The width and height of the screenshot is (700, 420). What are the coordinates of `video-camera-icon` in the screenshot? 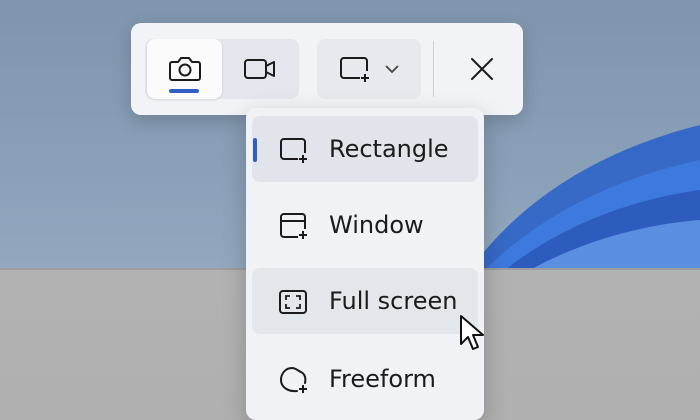 It's located at (259, 69).